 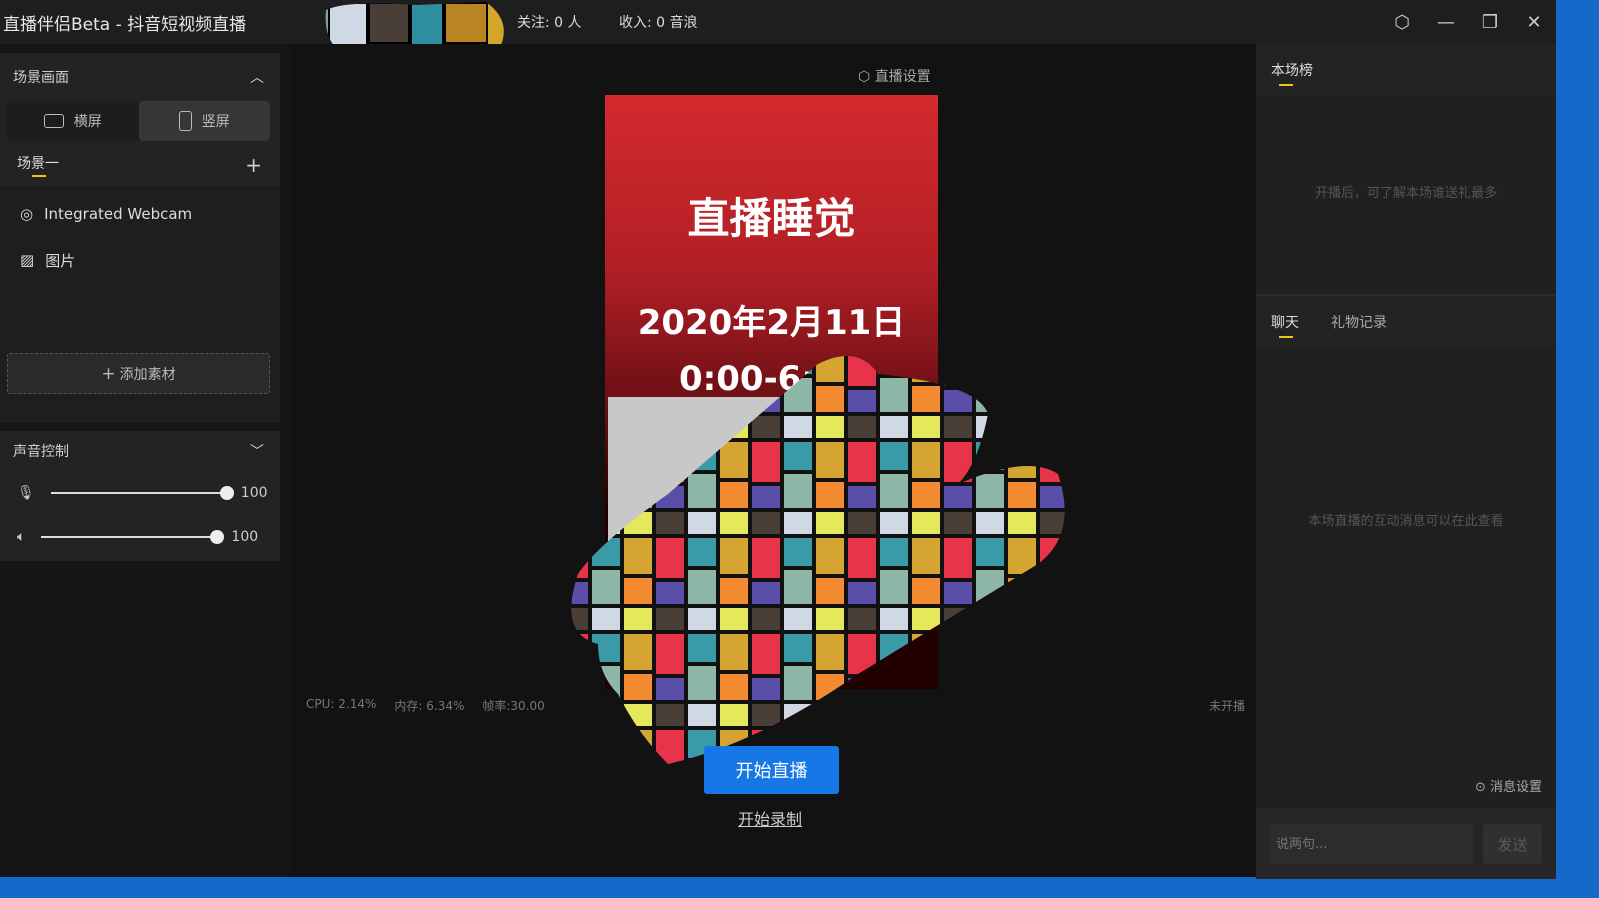 What do you see at coordinates (1490, 22) in the screenshot?
I see `maximize-icon: ❐` at bounding box center [1490, 22].